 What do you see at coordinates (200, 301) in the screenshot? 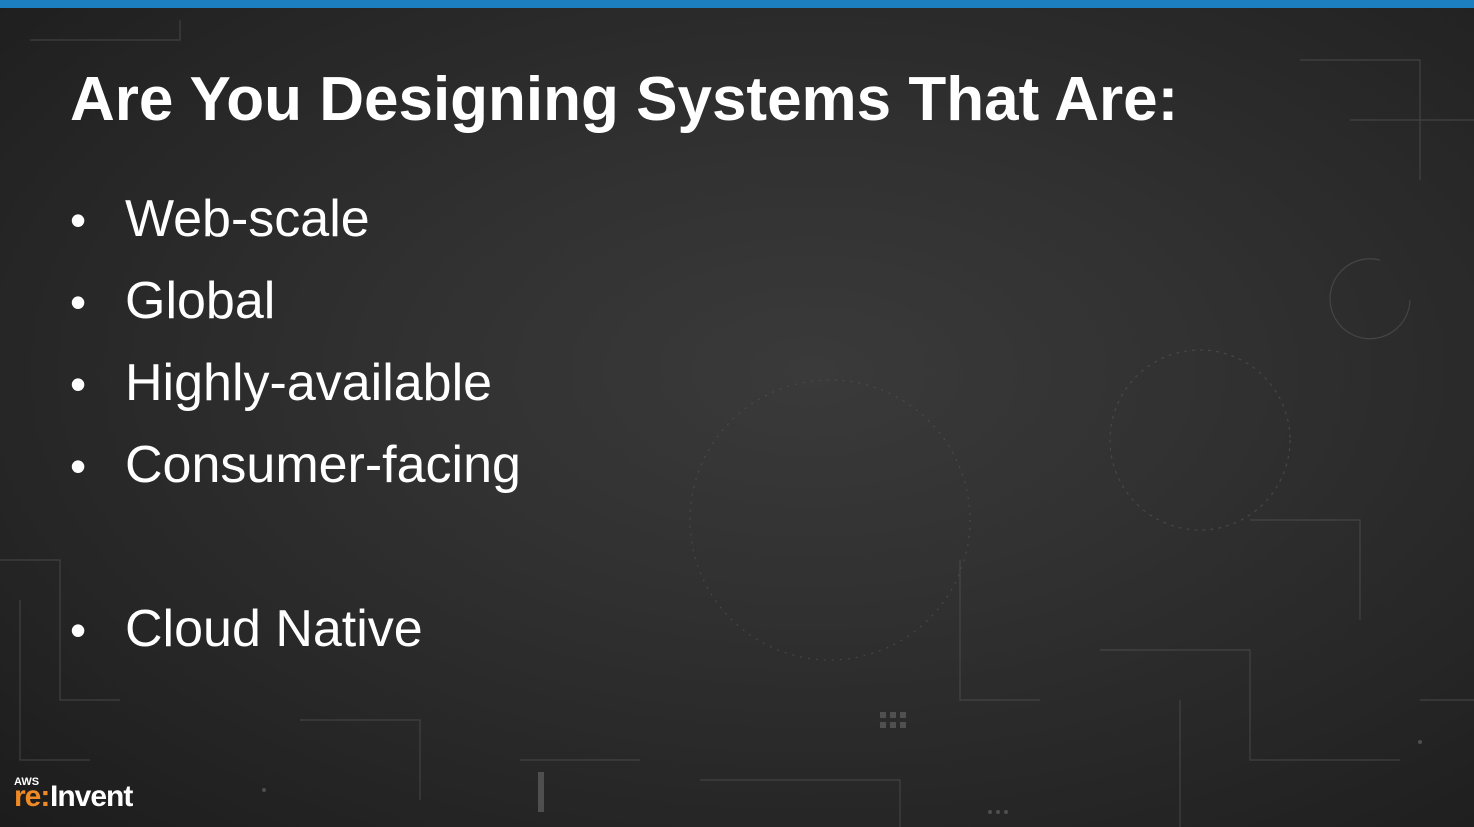
I see `bullet-text: Global` at bounding box center [200, 301].